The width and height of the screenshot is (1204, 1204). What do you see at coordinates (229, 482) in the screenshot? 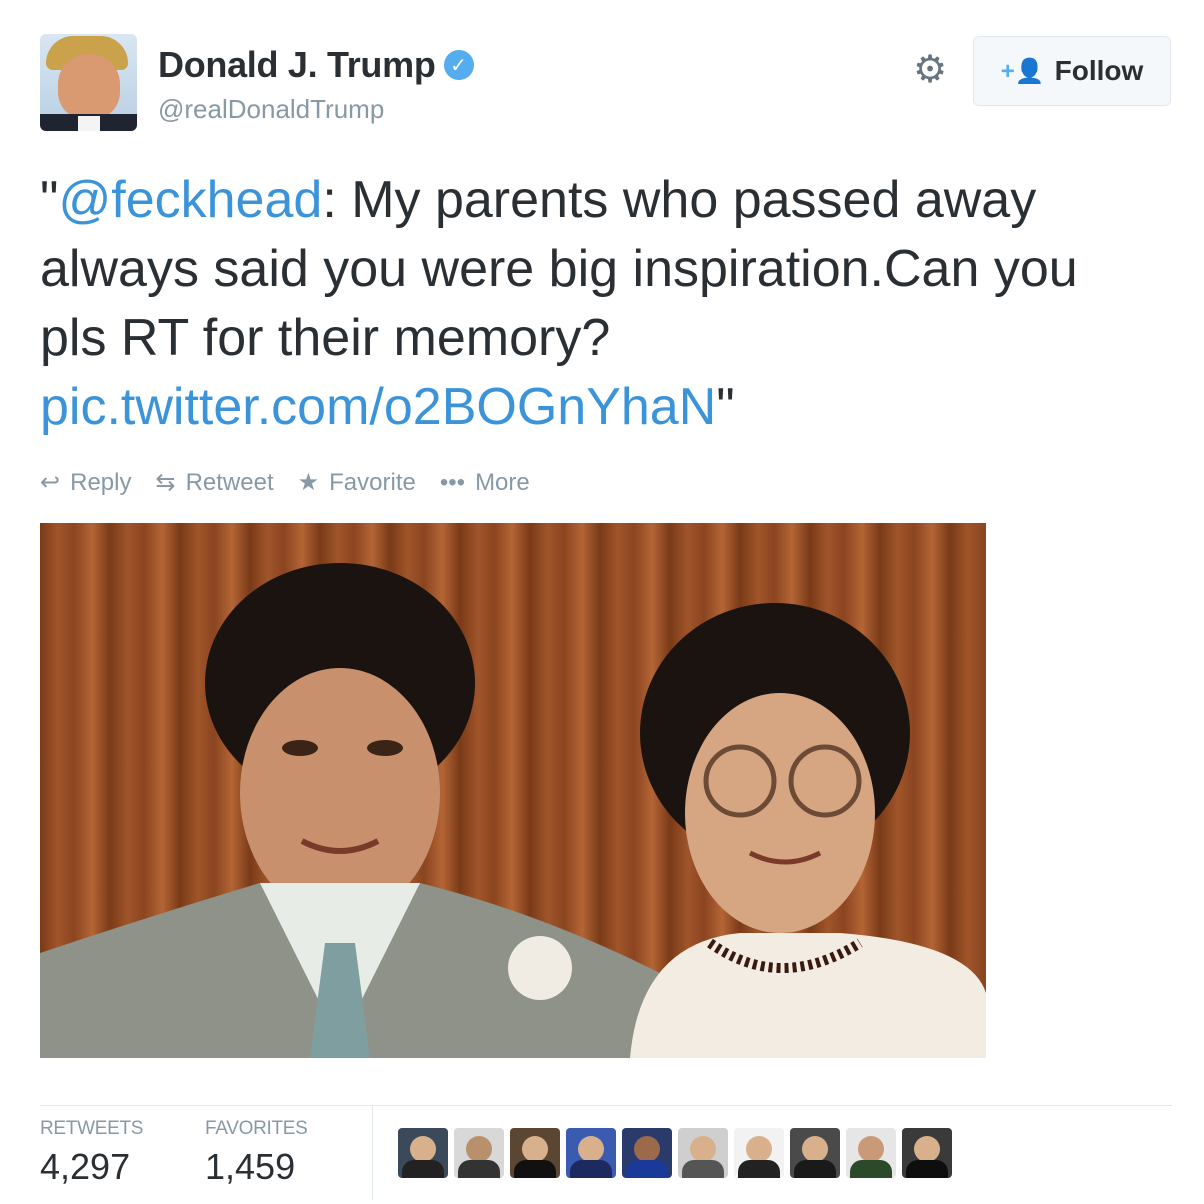
I see `retweet-label: Retweet` at bounding box center [229, 482].